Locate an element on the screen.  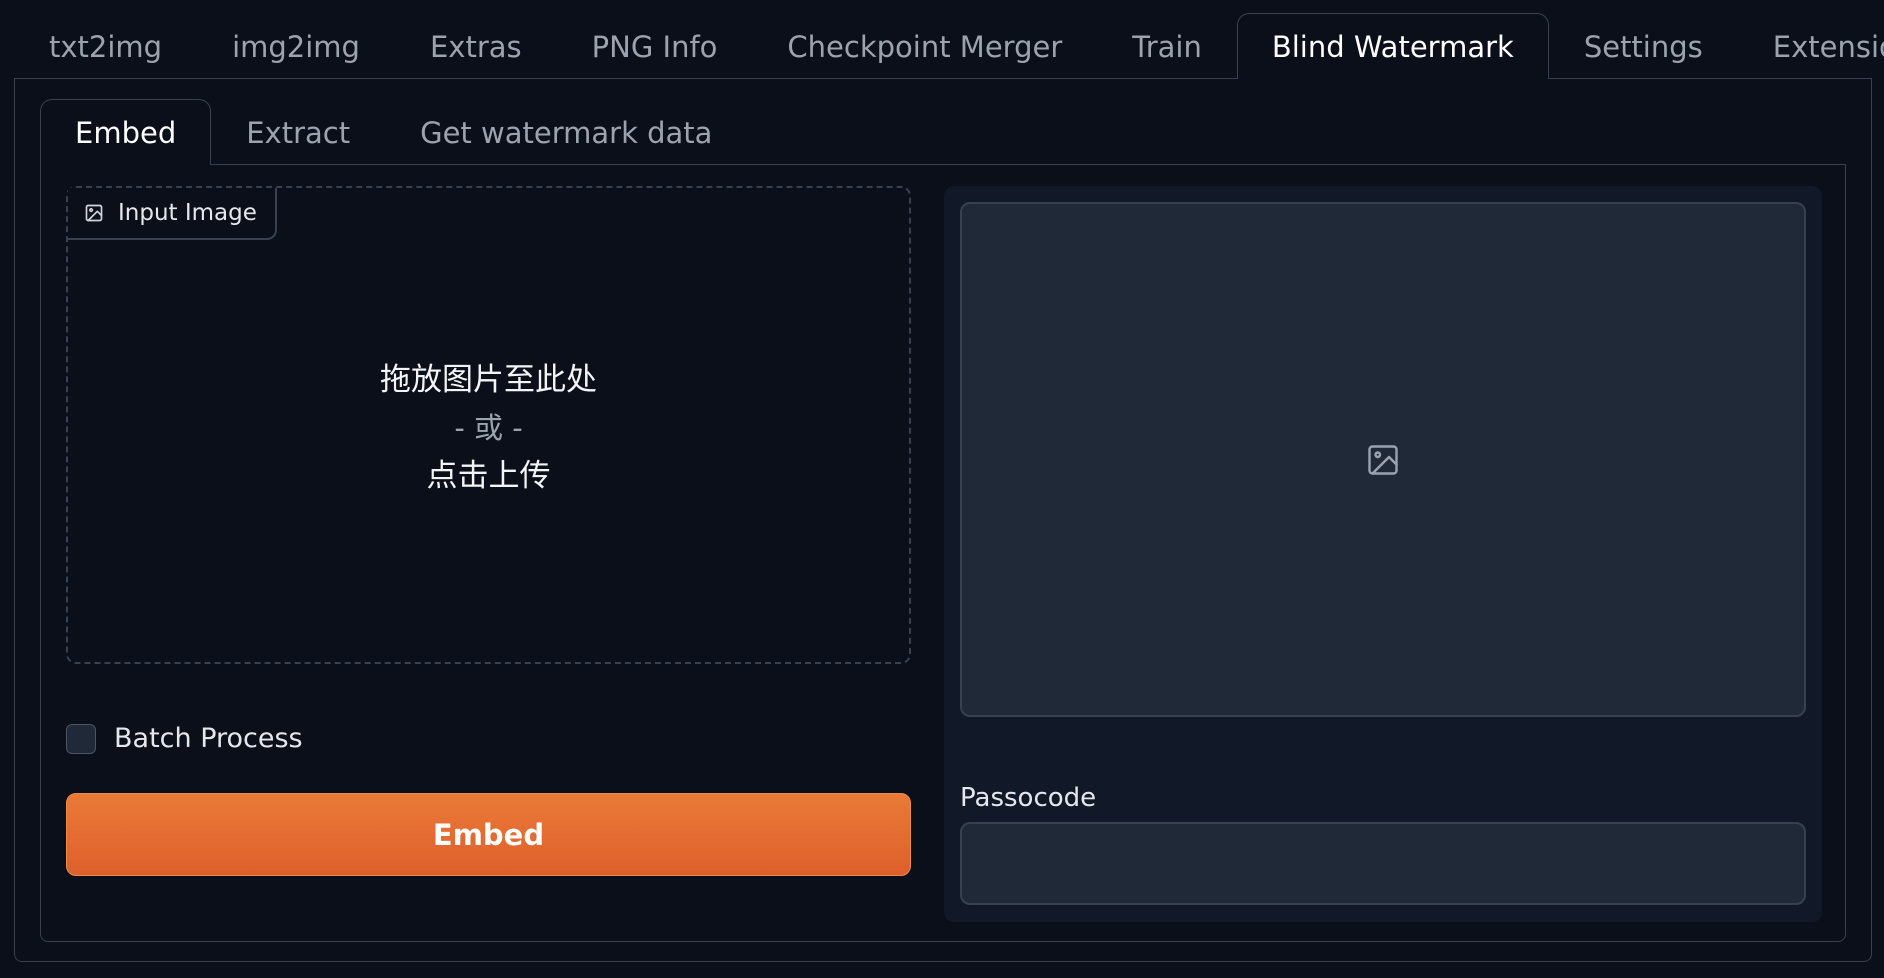
subtab-embed: Embed is located at coordinates (126, 132).